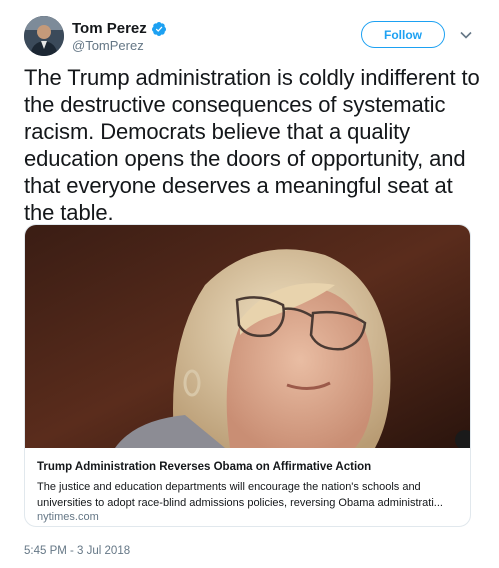  What do you see at coordinates (68, 517) in the screenshot?
I see `card-domain: nytimes.com` at bounding box center [68, 517].